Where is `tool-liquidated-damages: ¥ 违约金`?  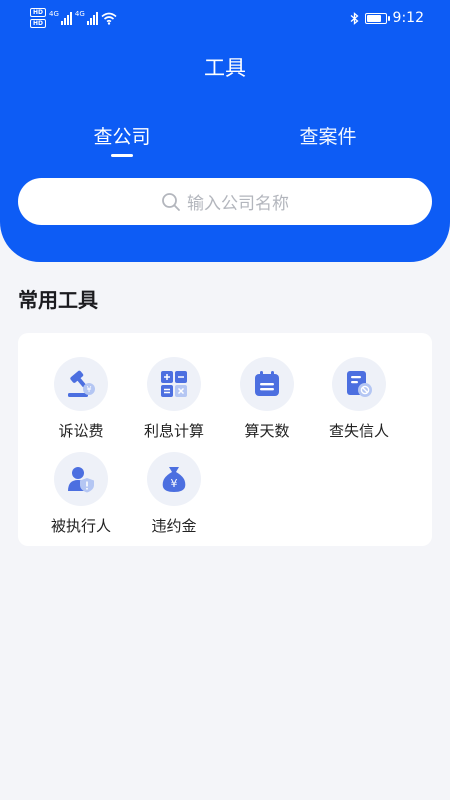 tool-liquidated-damages: ¥ 违约金 is located at coordinates (174, 494).